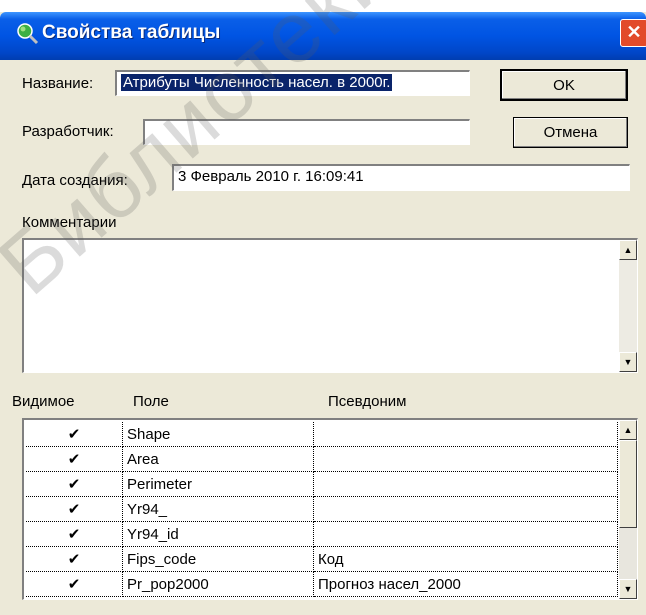 Image resolution: width=646 pixels, height=615 pixels. I want to click on scroll-up-icon: ▲, so click(628, 250).